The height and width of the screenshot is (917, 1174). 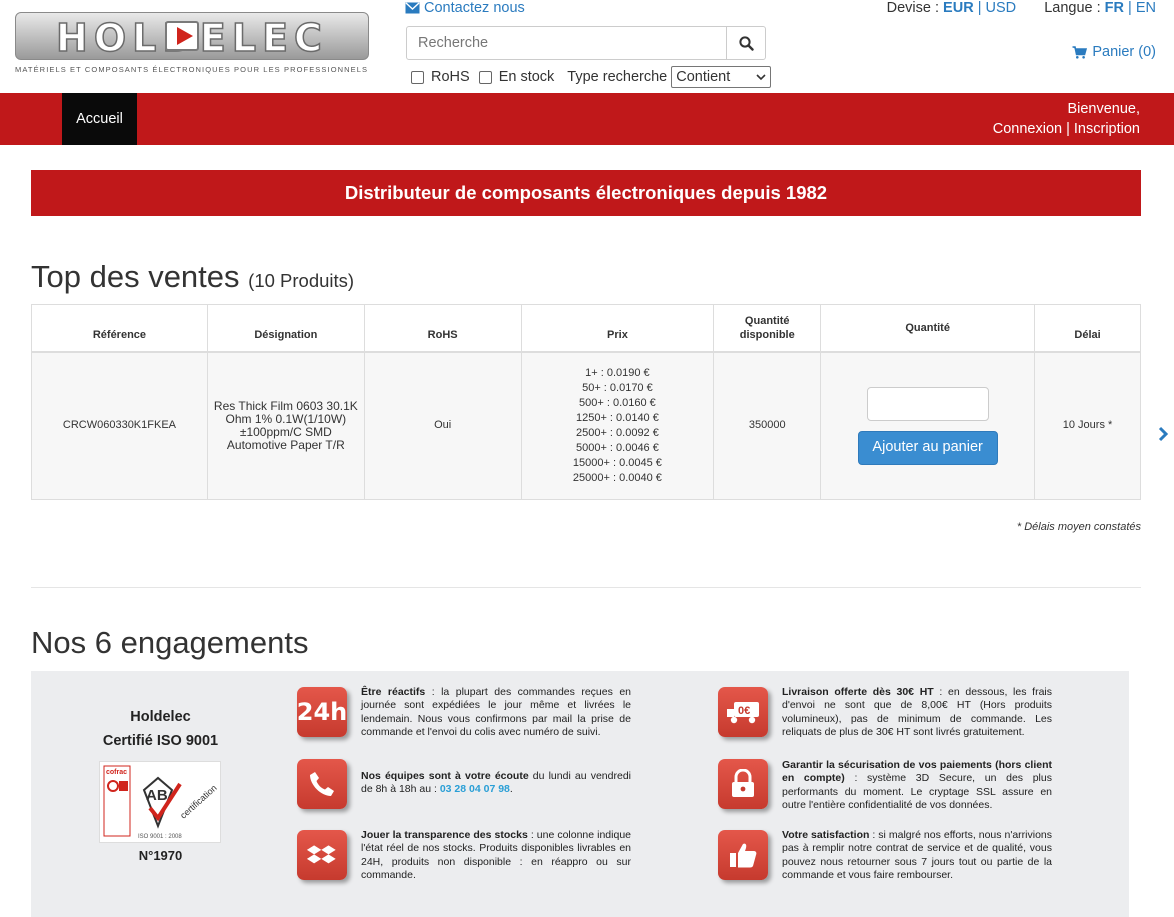 What do you see at coordinates (617, 387) in the screenshot?
I see `price-tier: 50+ : 0.0170 €` at bounding box center [617, 387].